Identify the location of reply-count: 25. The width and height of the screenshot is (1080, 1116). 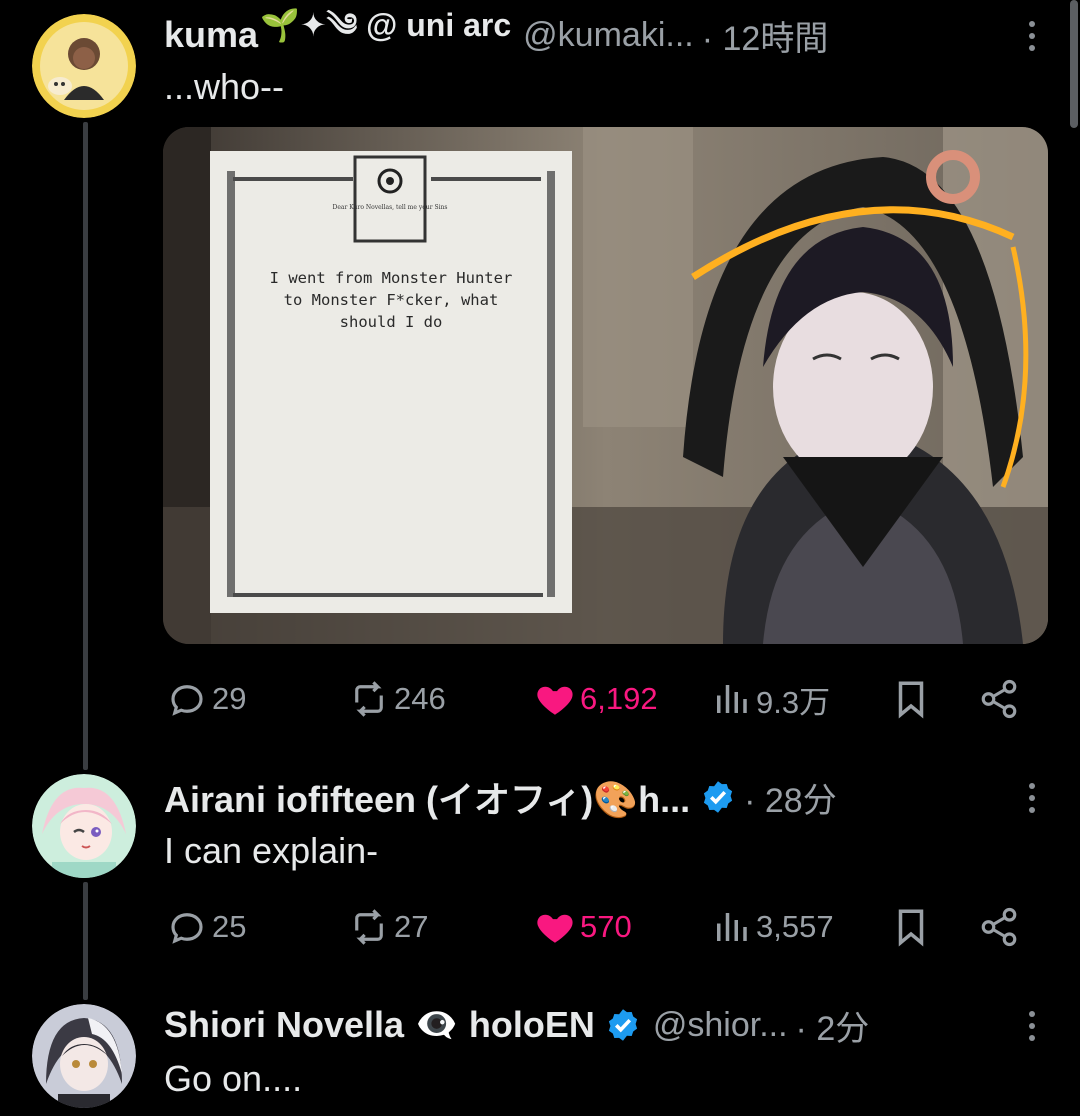
(229, 926).